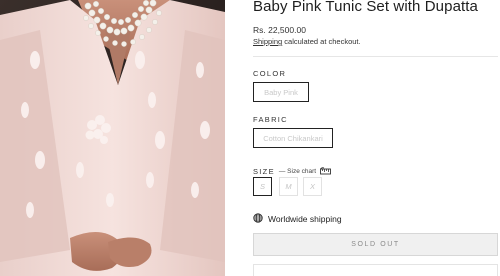 The height and width of the screenshot is (276, 500). What do you see at coordinates (264, 171) in the screenshot?
I see `size-label: SIZE` at bounding box center [264, 171].